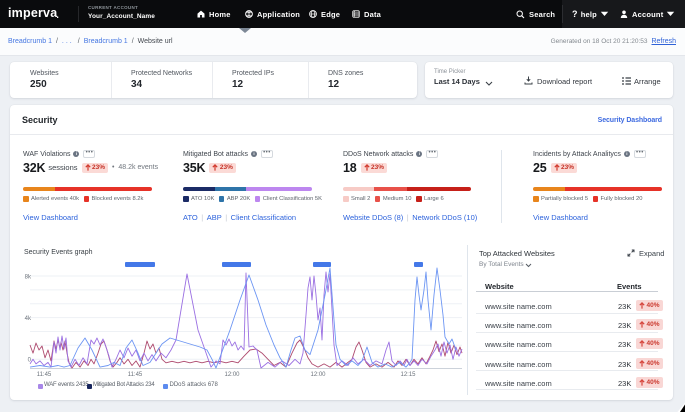 This screenshot has height=412, width=685. I want to click on svg-text: 4k, so click(28, 319).